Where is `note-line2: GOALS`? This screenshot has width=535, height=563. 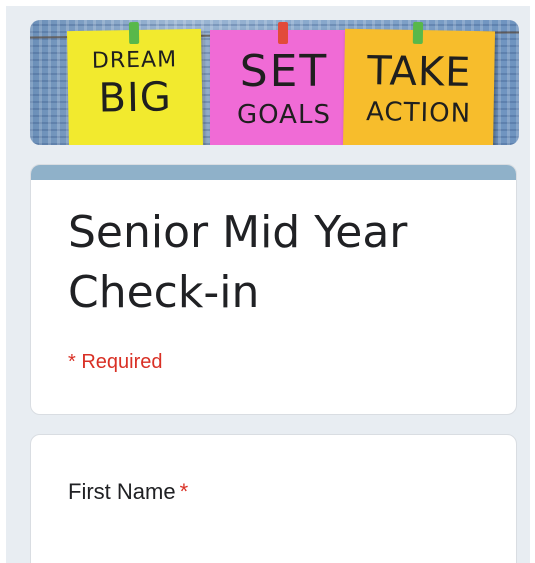 note-line2: GOALS is located at coordinates (284, 115).